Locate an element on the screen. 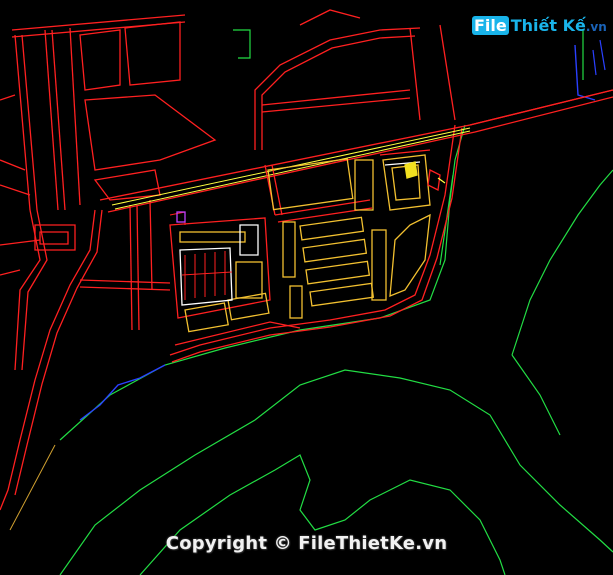 The image size is (613, 575). filethietke-logo: File Thiết Kế.vn is located at coordinates (539, 26).